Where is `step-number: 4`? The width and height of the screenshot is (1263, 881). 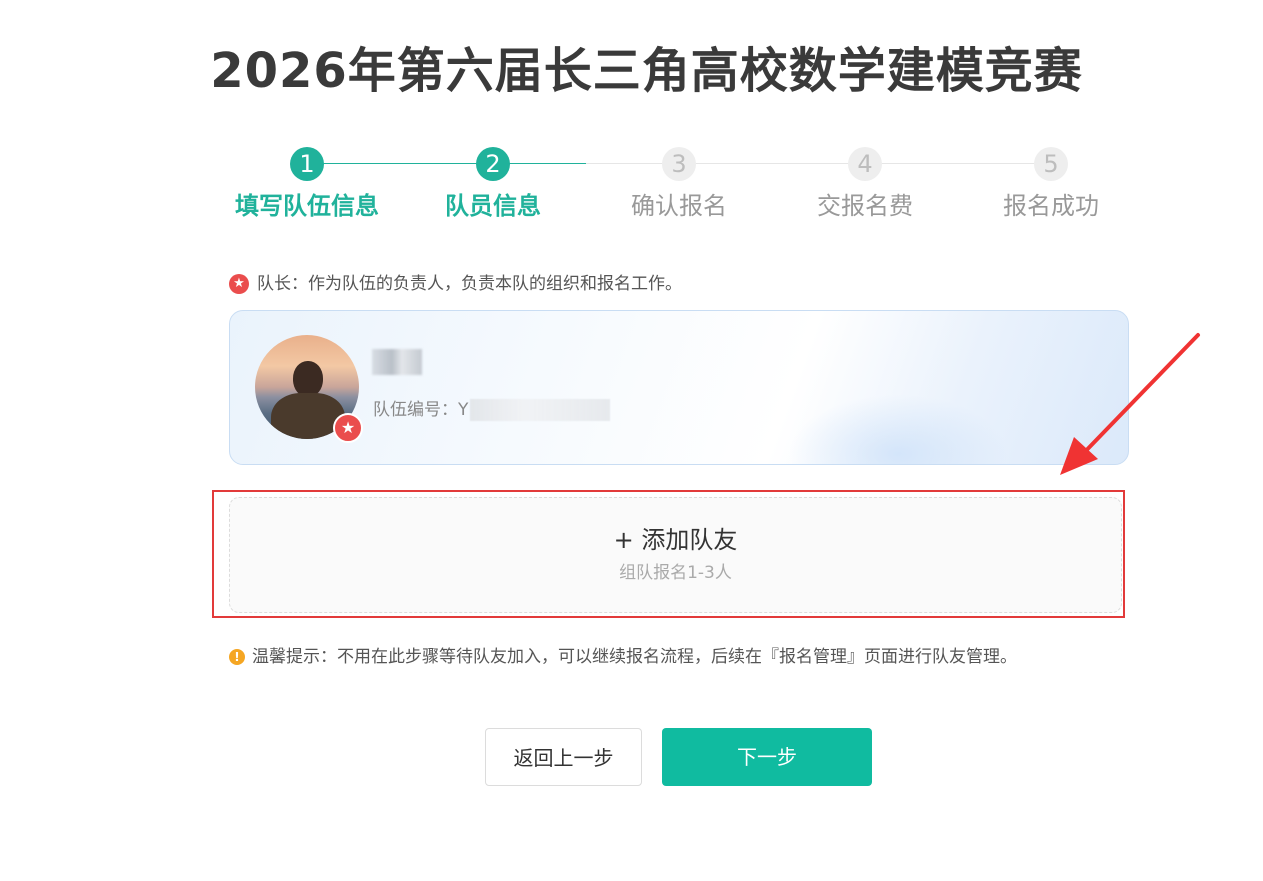
step-number: 4 is located at coordinates (865, 164).